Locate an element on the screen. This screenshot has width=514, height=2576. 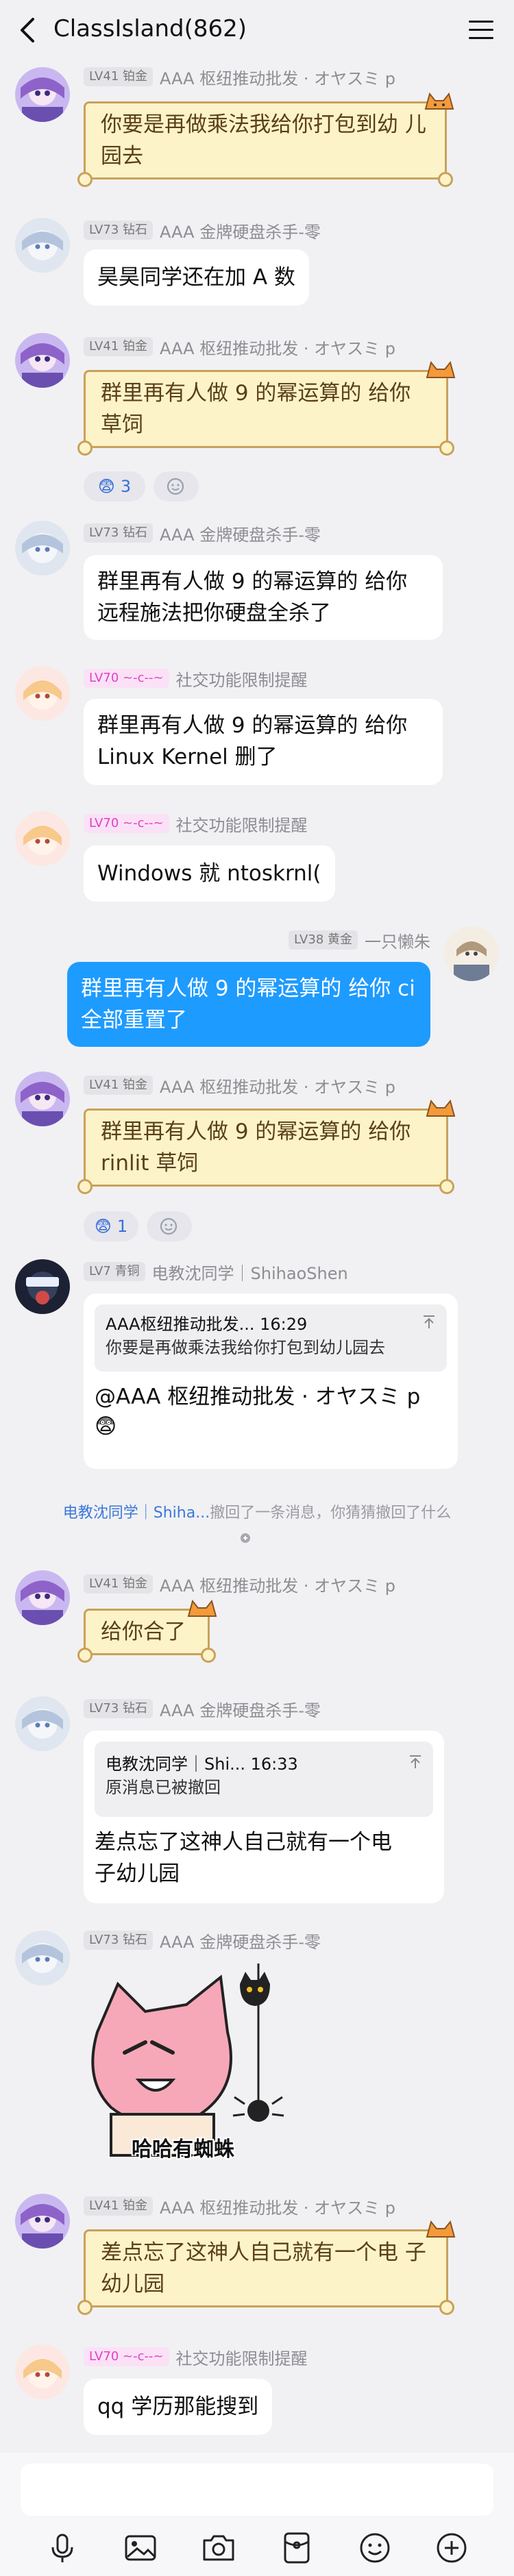
message-bubble: 你要是再做乘法我给你打包到幼 儿园去 is located at coordinates (265, 139).